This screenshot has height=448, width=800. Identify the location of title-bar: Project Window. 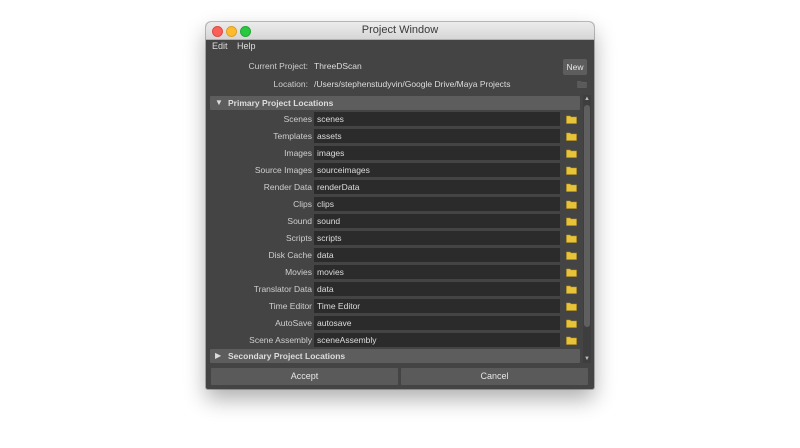
(400, 31).